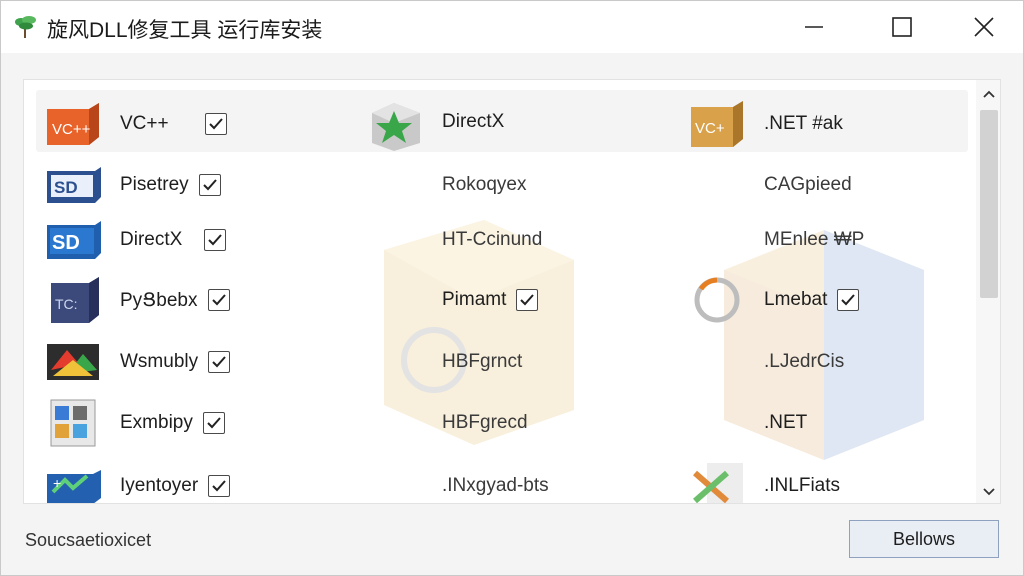 The image size is (1024, 576). I want to click on list-item: VC+ .NET #ak, so click(764, 124).